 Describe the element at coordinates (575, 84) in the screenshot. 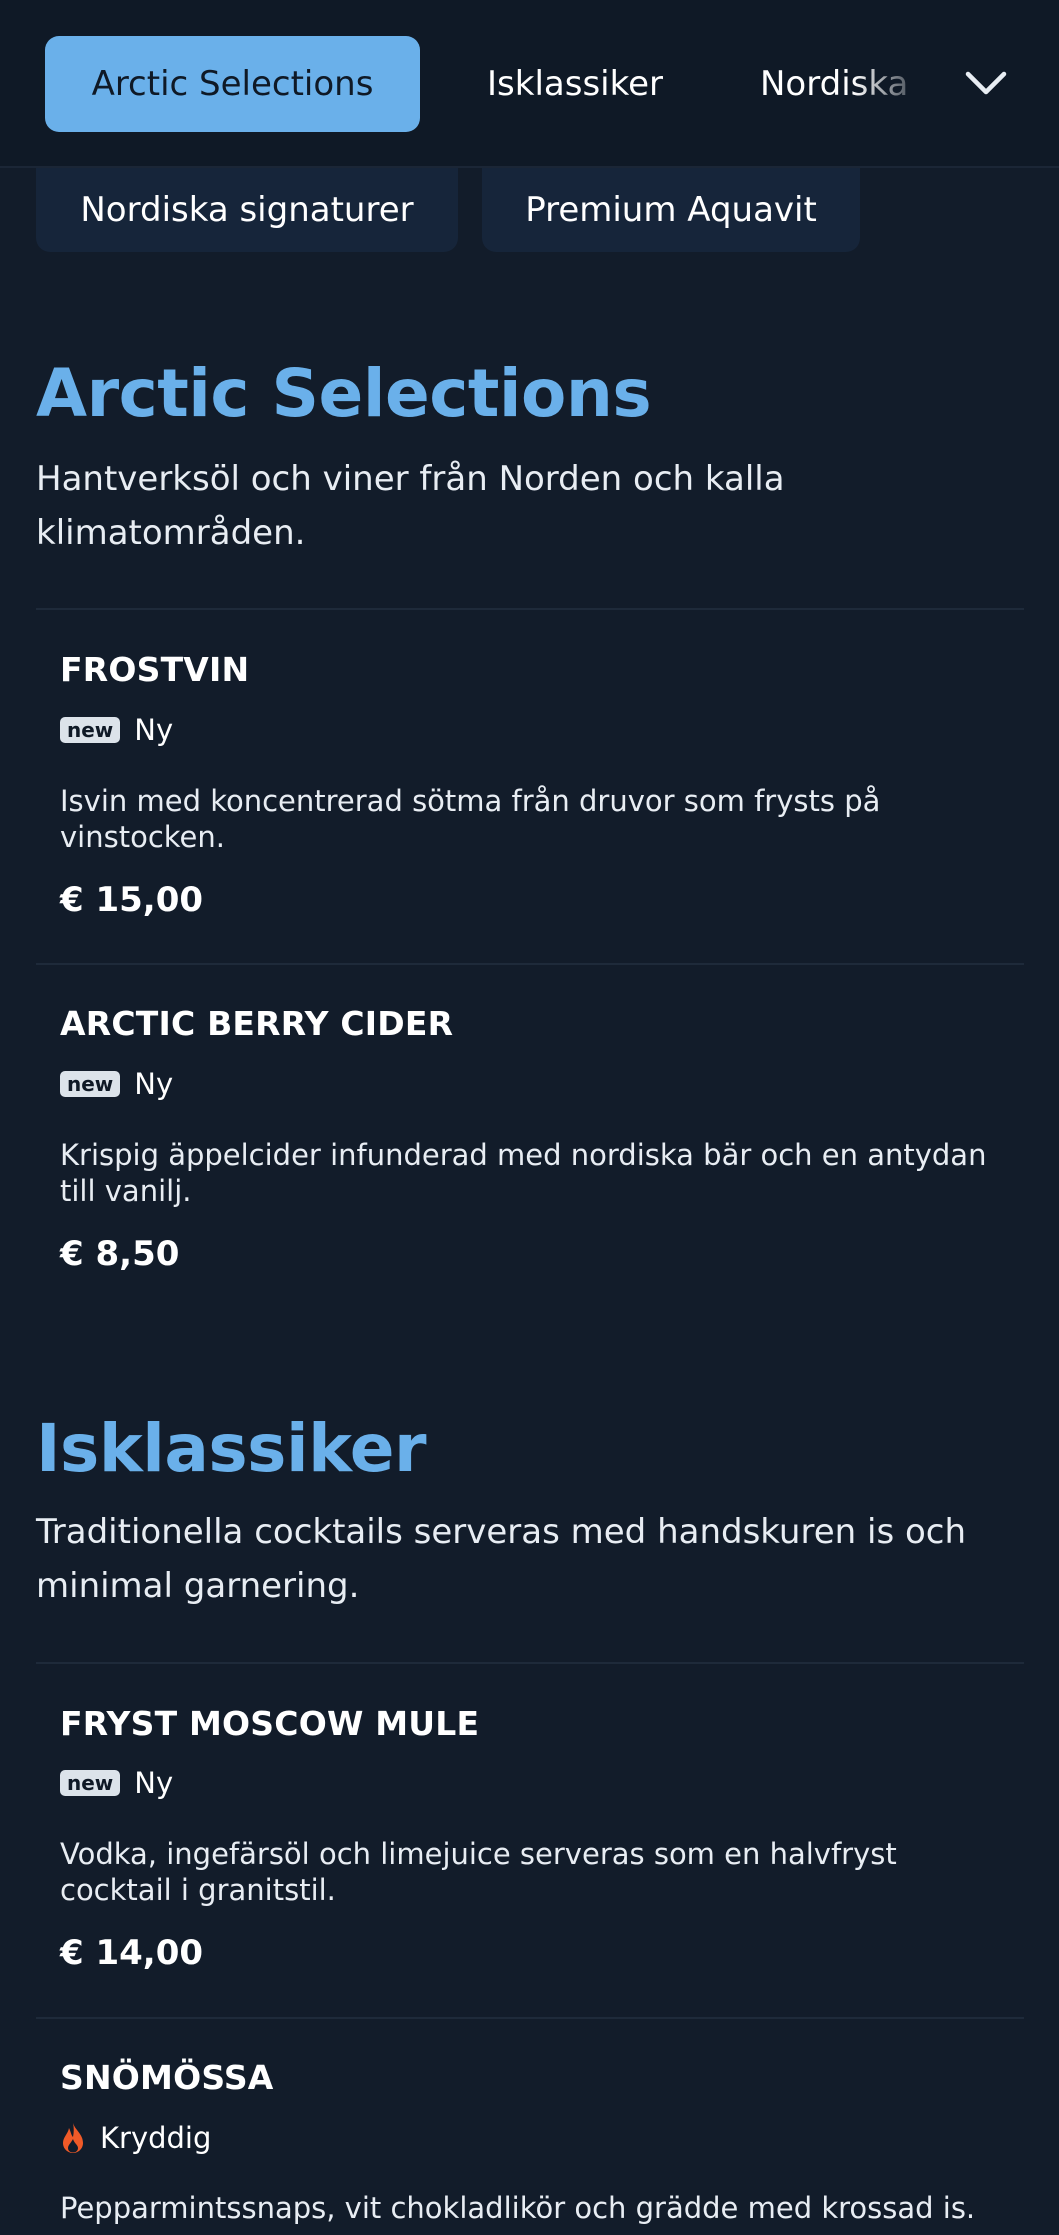

I see `tab-isklassiker: Isklassiker` at that location.